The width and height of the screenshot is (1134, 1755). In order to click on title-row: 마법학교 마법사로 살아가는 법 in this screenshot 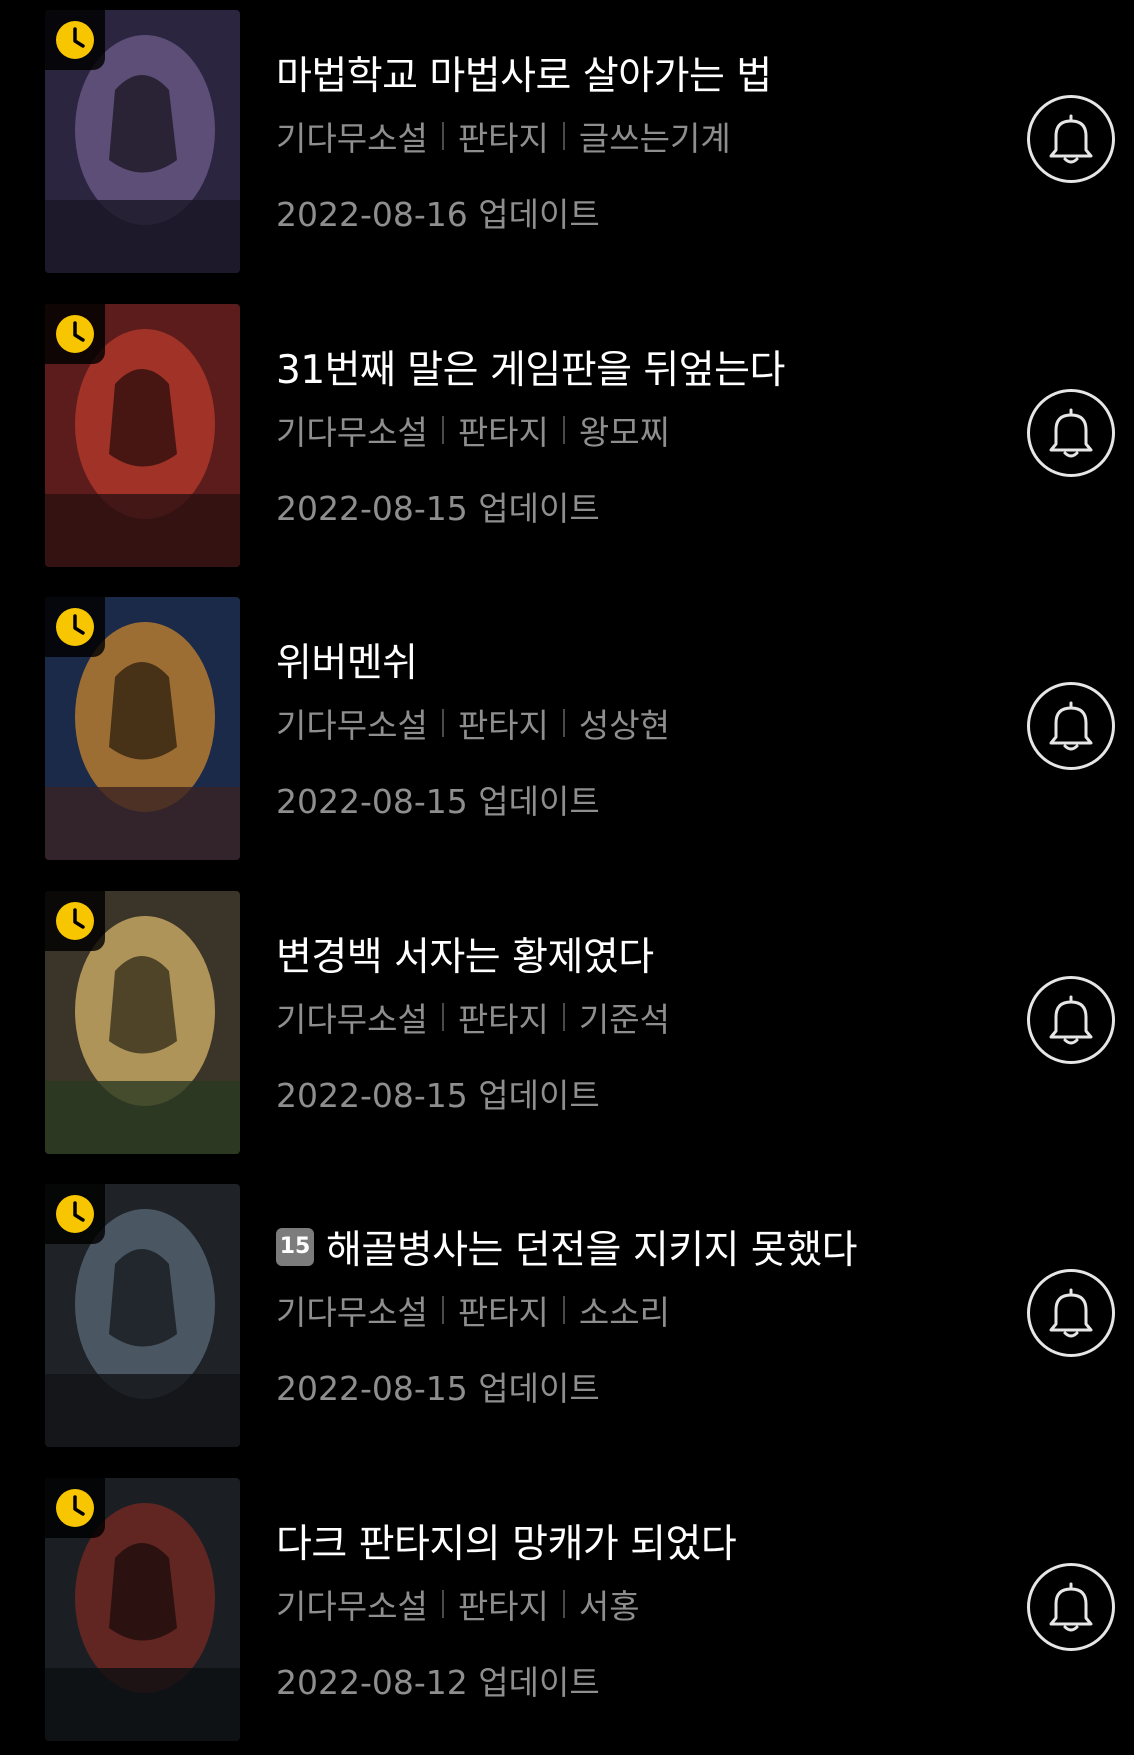, I will do `click(524, 73)`.